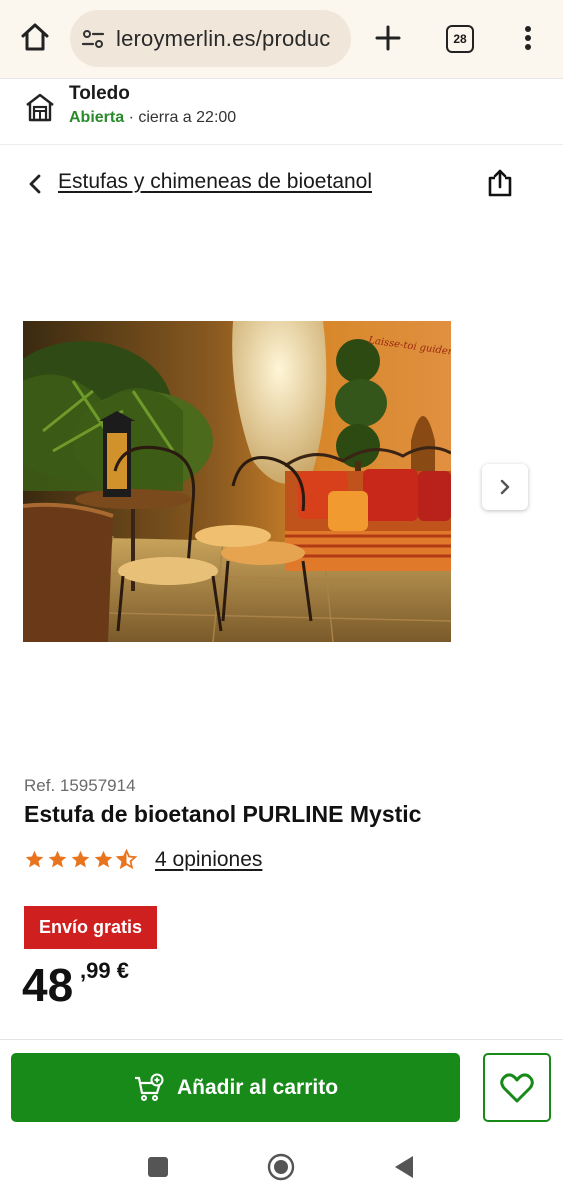 Image resolution: width=563 pixels, height=1200 pixels. What do you see at coordinates (80, 785) in the screenshot?
I see `product-ref: Ref. 15957914` at bounding box center [80, 785].